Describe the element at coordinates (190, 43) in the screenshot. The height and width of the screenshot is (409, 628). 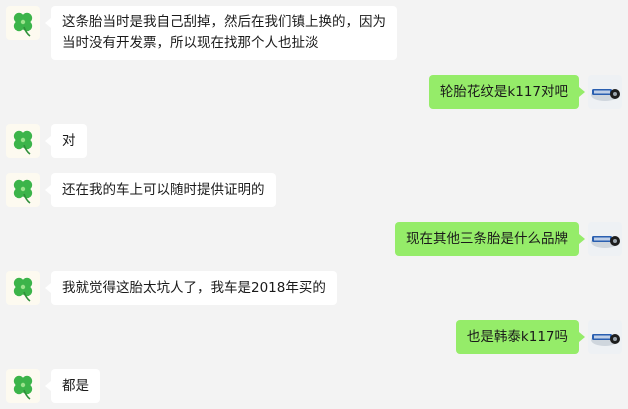
I see `message-text-line: 当时没有开发票，所以现在找那个人也扯淡` at that location.